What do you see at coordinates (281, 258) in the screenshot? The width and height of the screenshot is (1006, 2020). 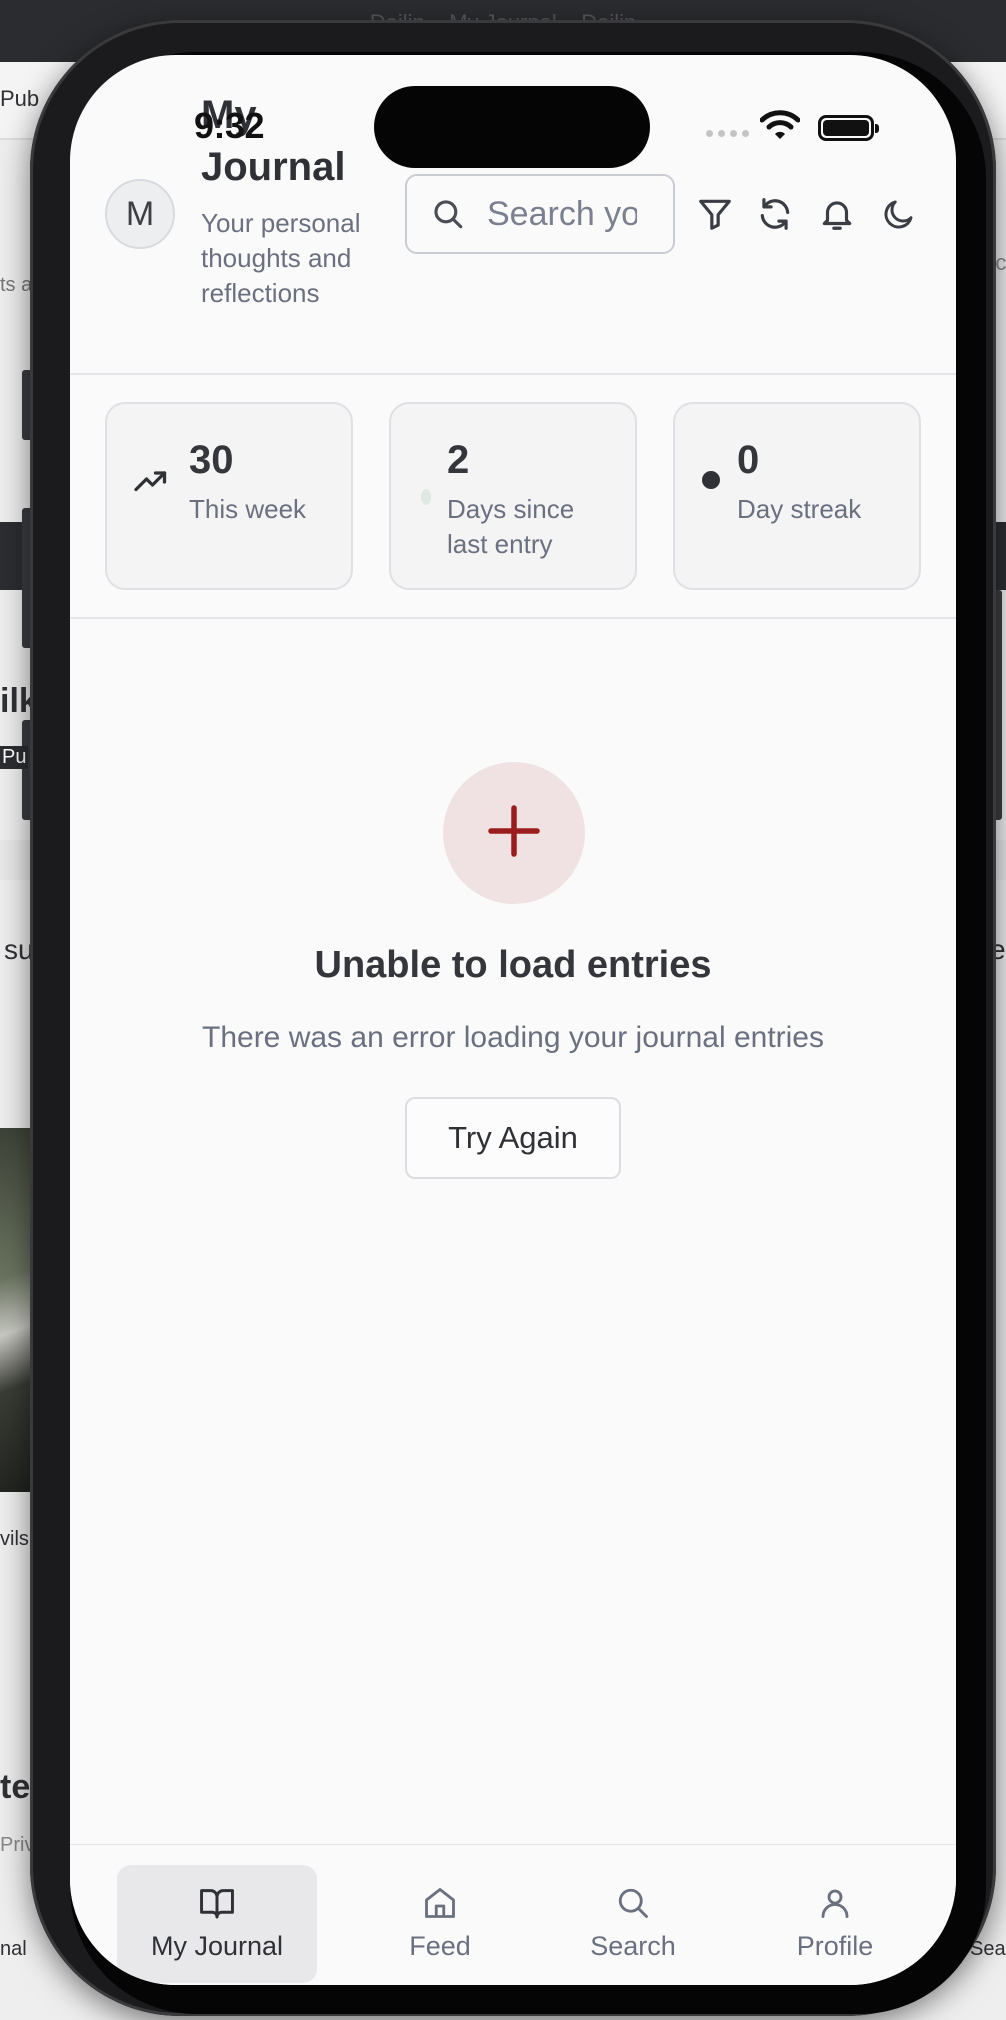 I see `page-subtitle: Your personal thoughts and reflections` at bounding box center [281, 258].